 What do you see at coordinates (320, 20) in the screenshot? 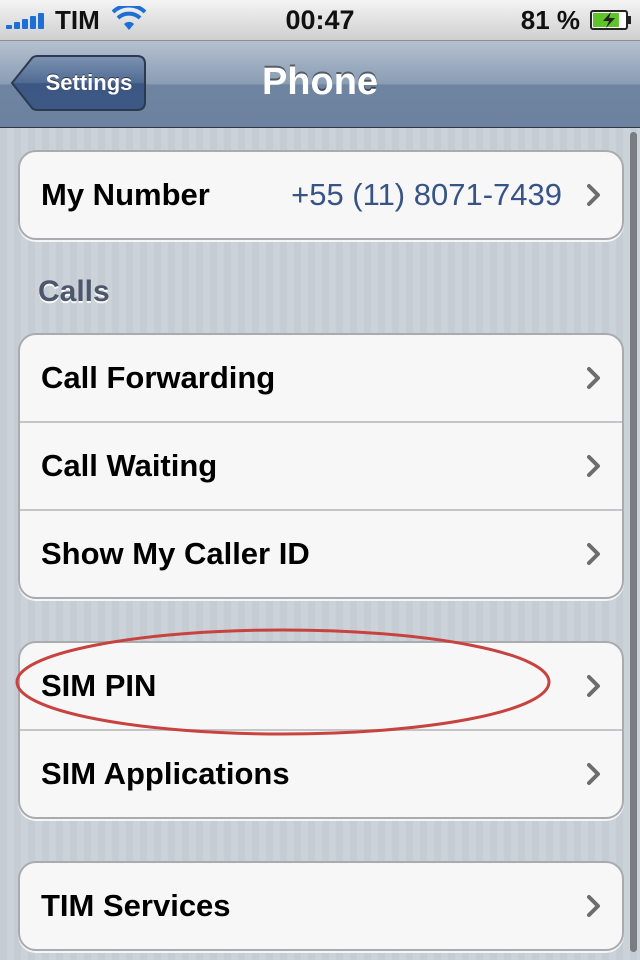
I see `status-bar: TIM 00:47 81 %` at bounding box center [320, 20].